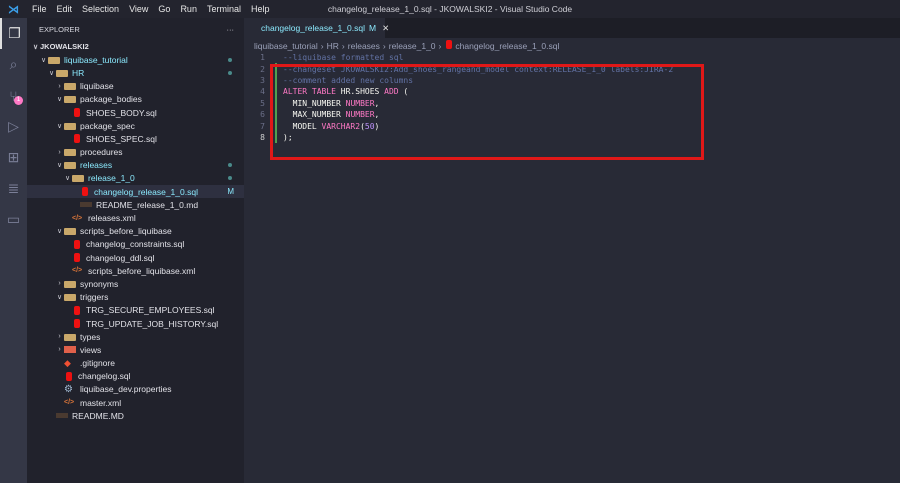 Image resolution: width=900 pixels, height=483 pixels. I want to click on tree-item: changelog.sql, so click(135, 376).